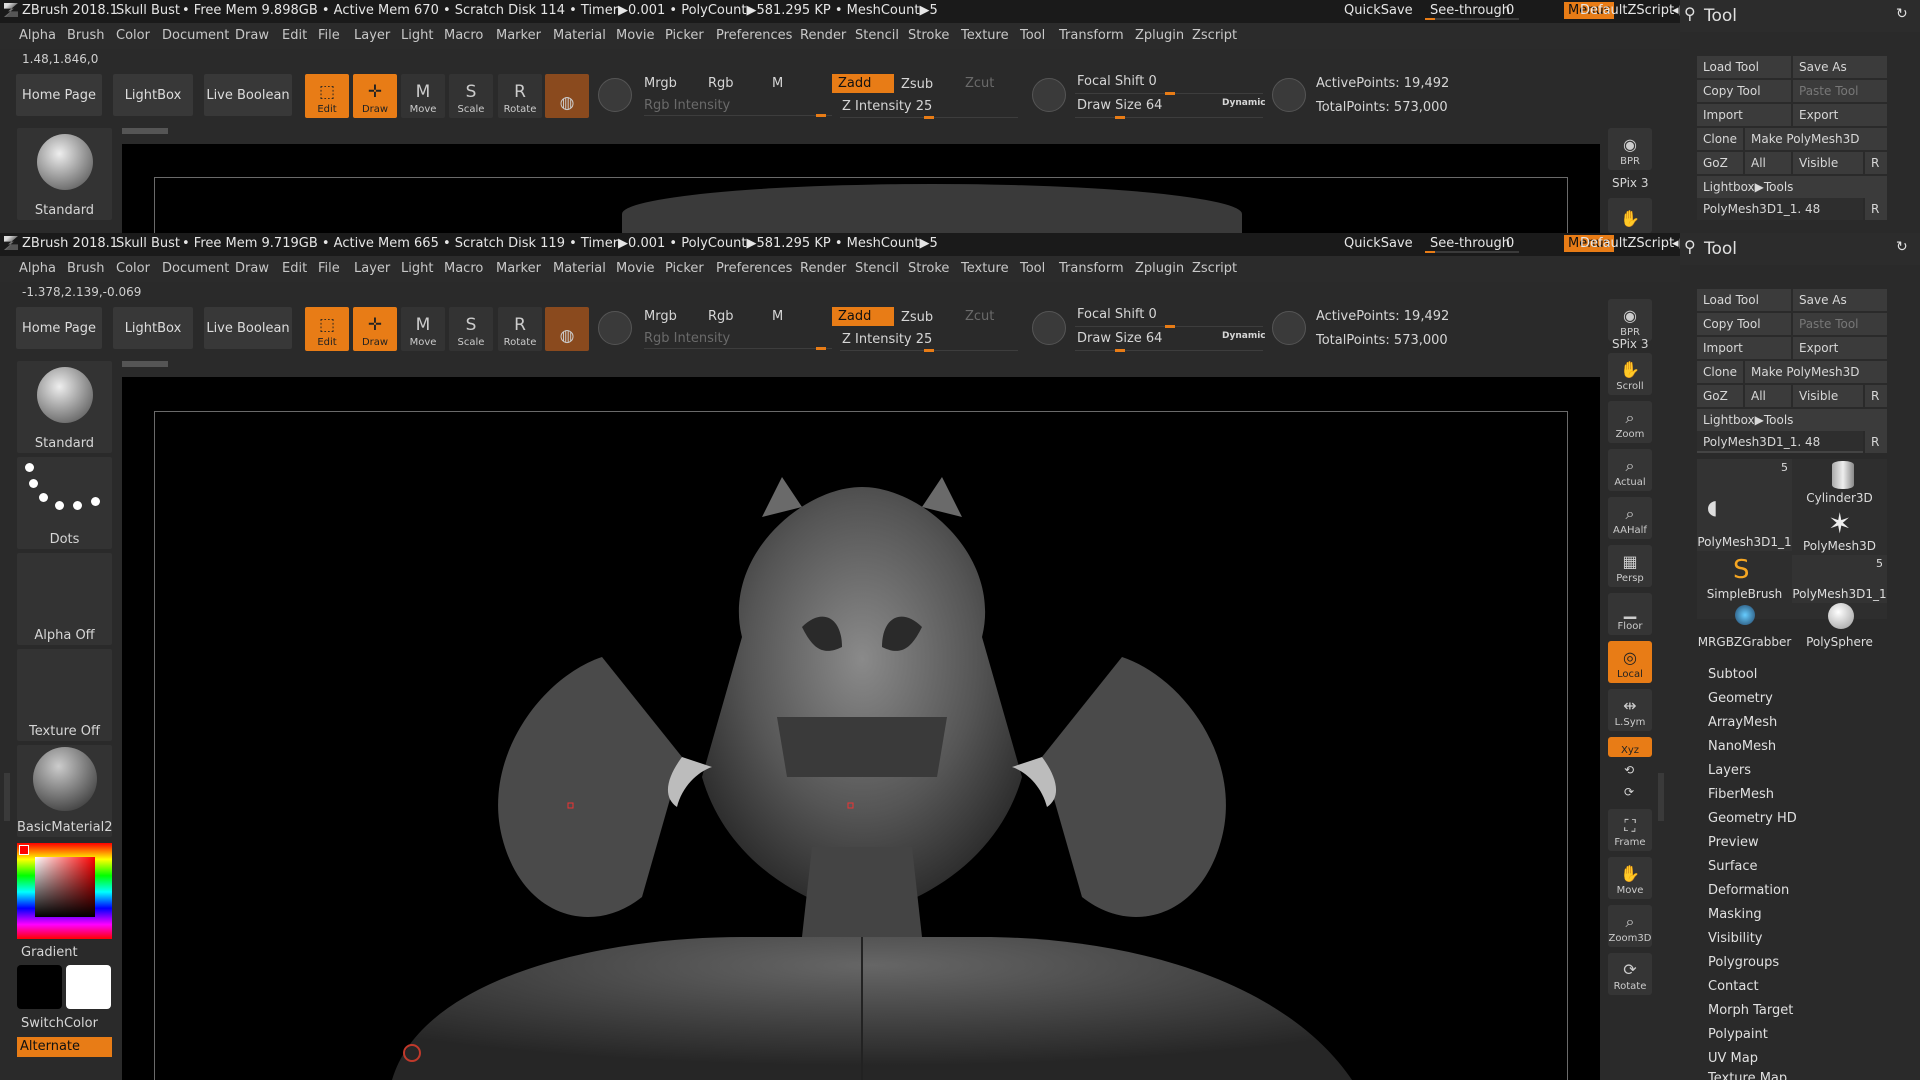 The width and height of the screenshot is (1920, 1080). Describe the element at coordinates (327, 96) in the screenshot. I see `edit-button: ⬚ Edit` at that location.